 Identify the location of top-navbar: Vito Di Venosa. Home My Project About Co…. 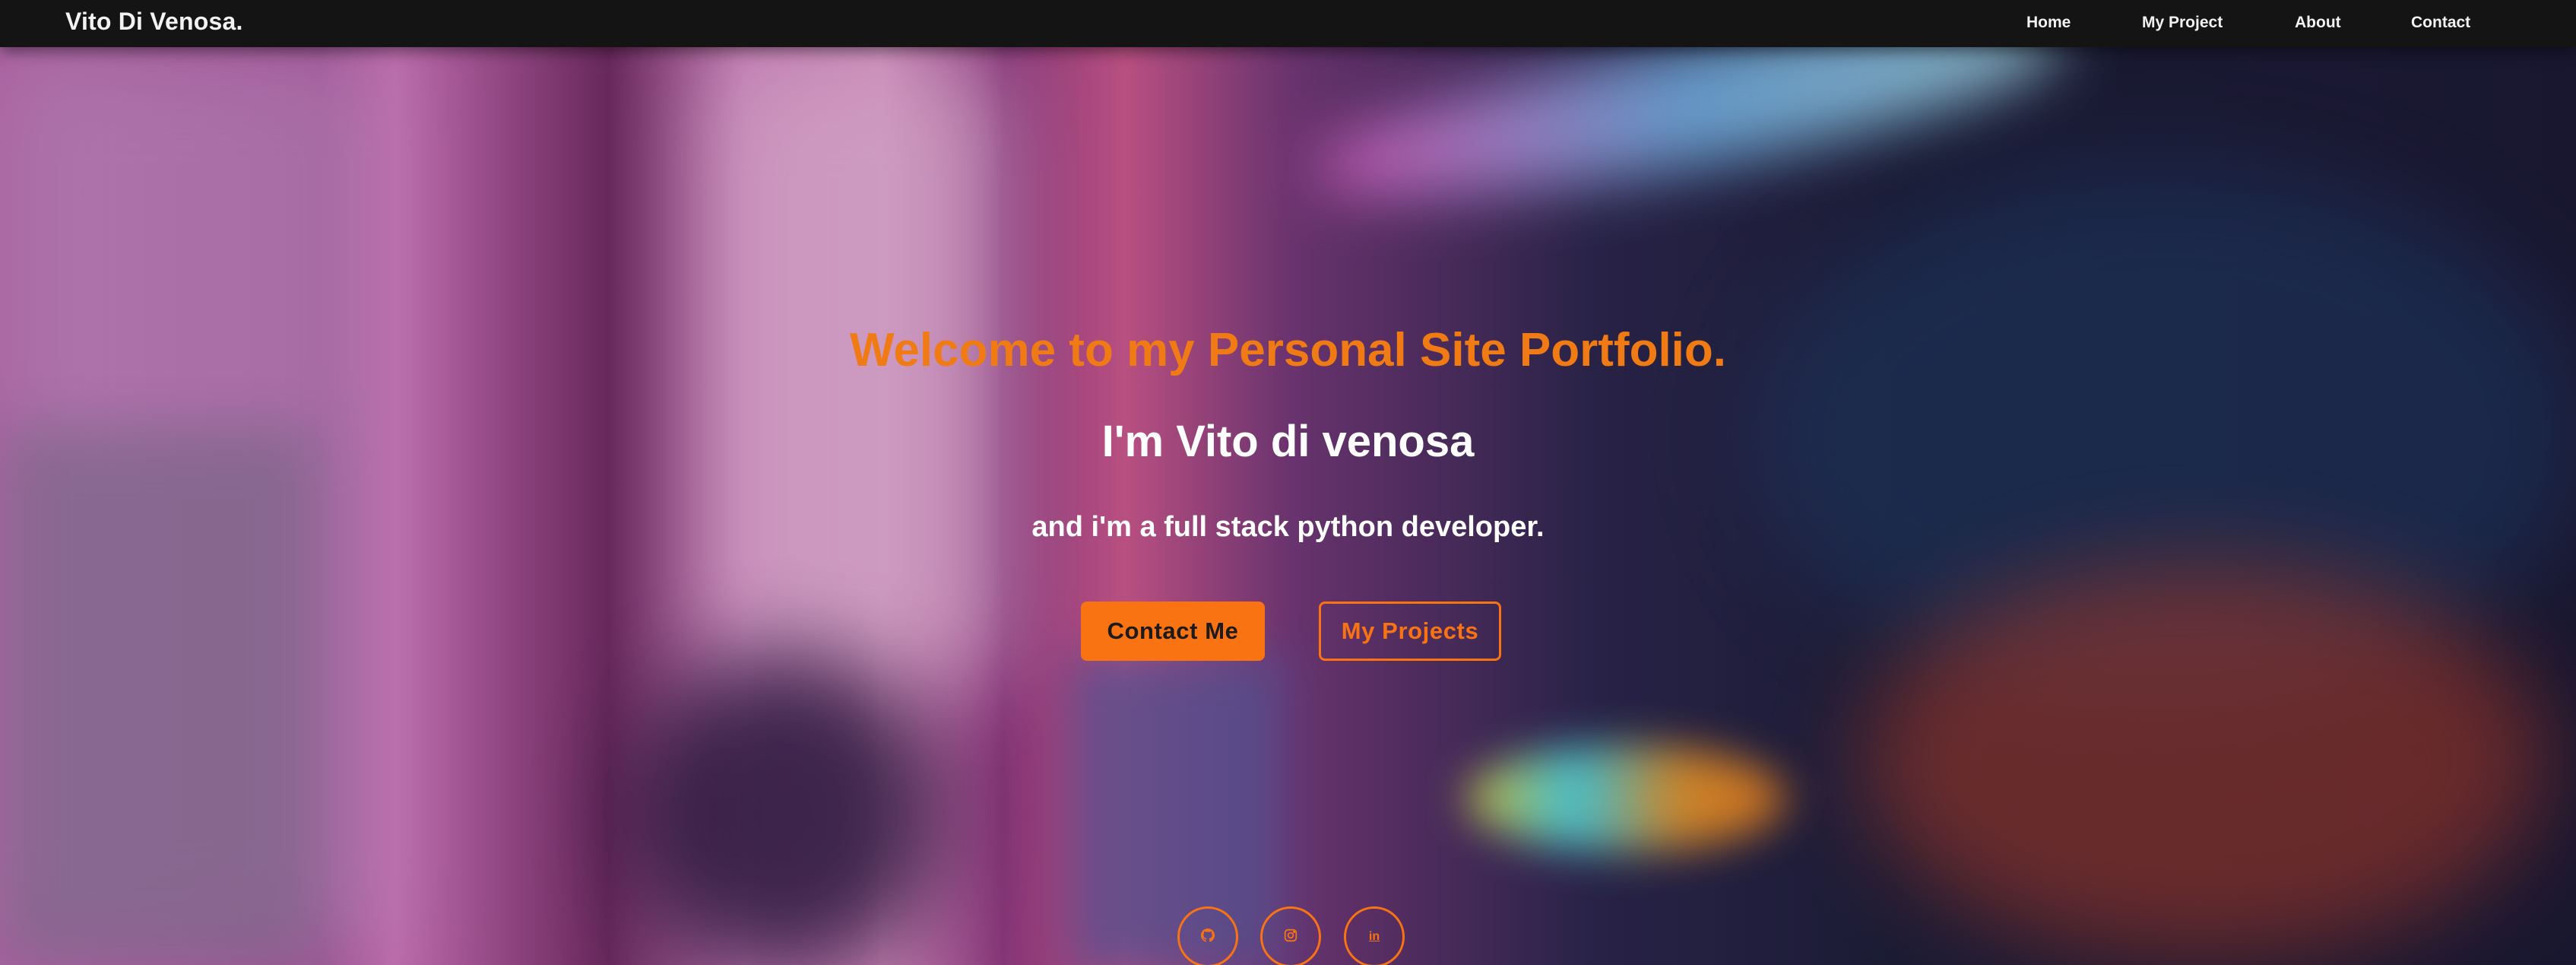
(1288, 23).